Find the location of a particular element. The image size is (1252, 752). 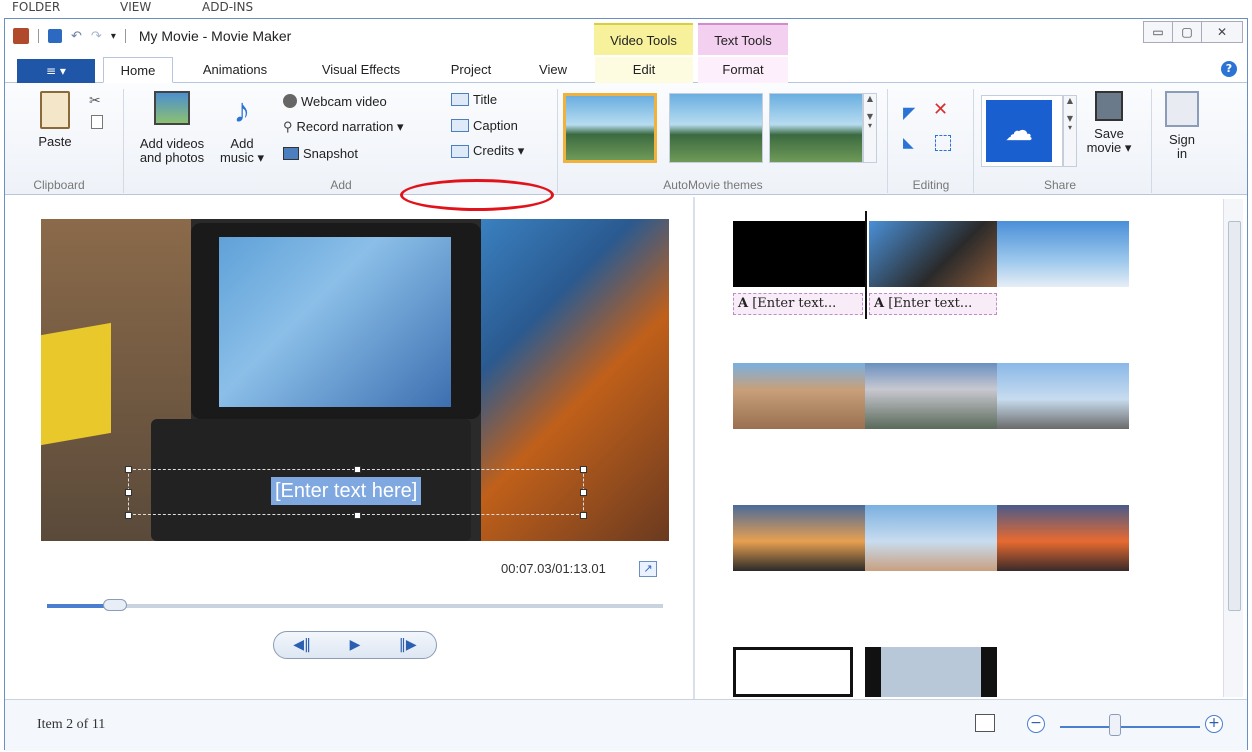

seek-thumb is located at coordinates (115, 605).